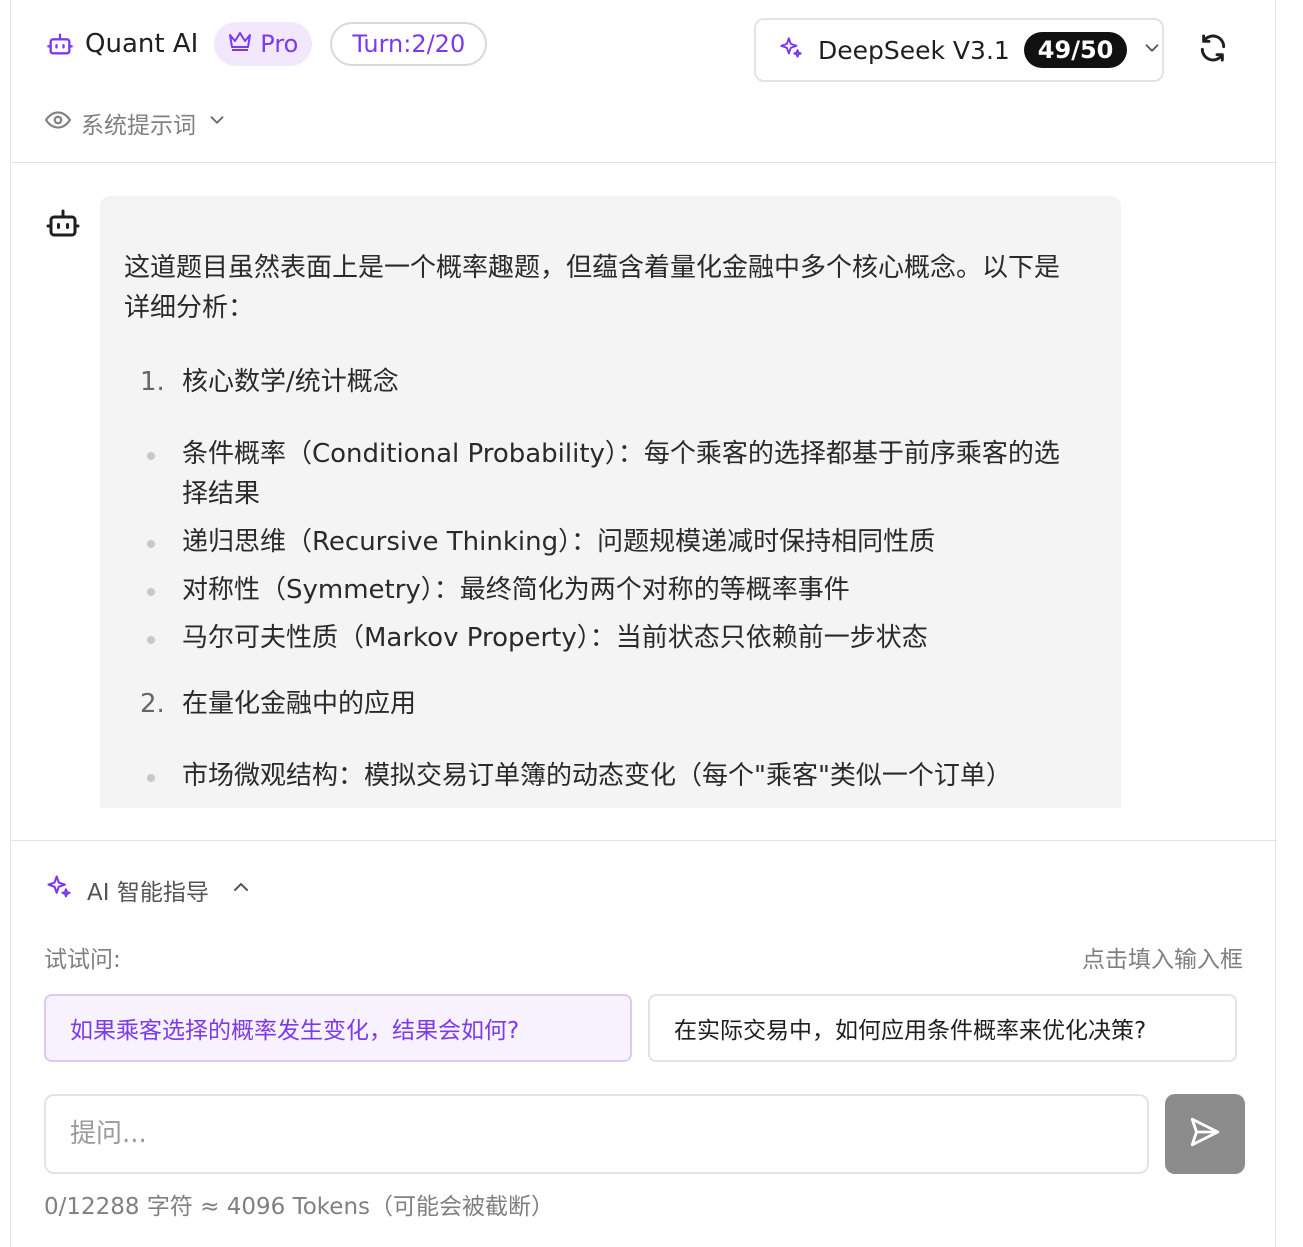  What do you see at coordinates (602, 704) in the screenshot?
I see `section-heading: 2. 在量化金融中的应用` at bounding box center [602, 704].